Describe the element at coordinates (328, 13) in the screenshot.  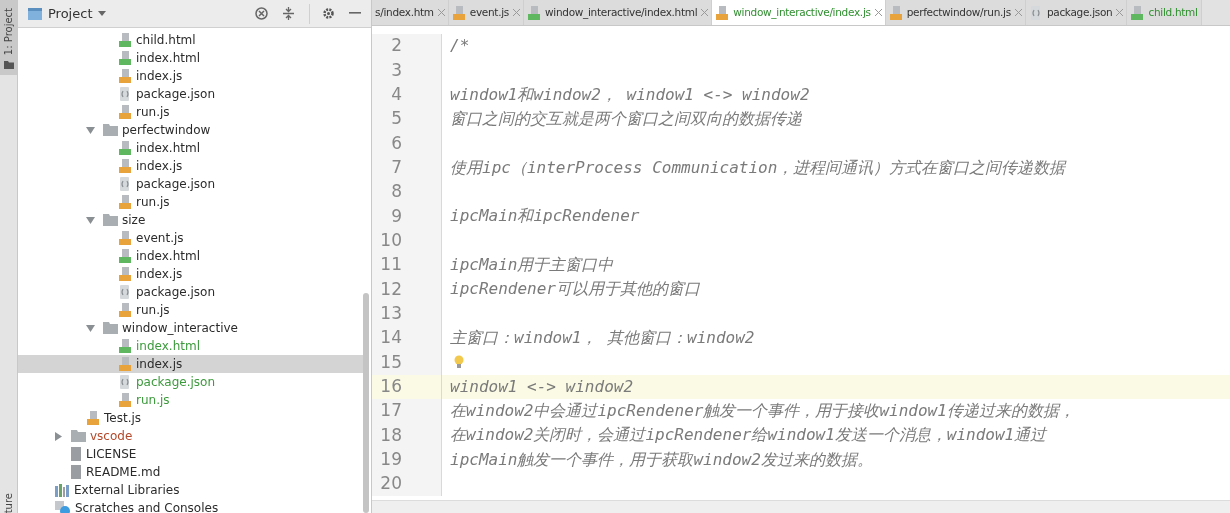
I see `settings-icon` at that location.